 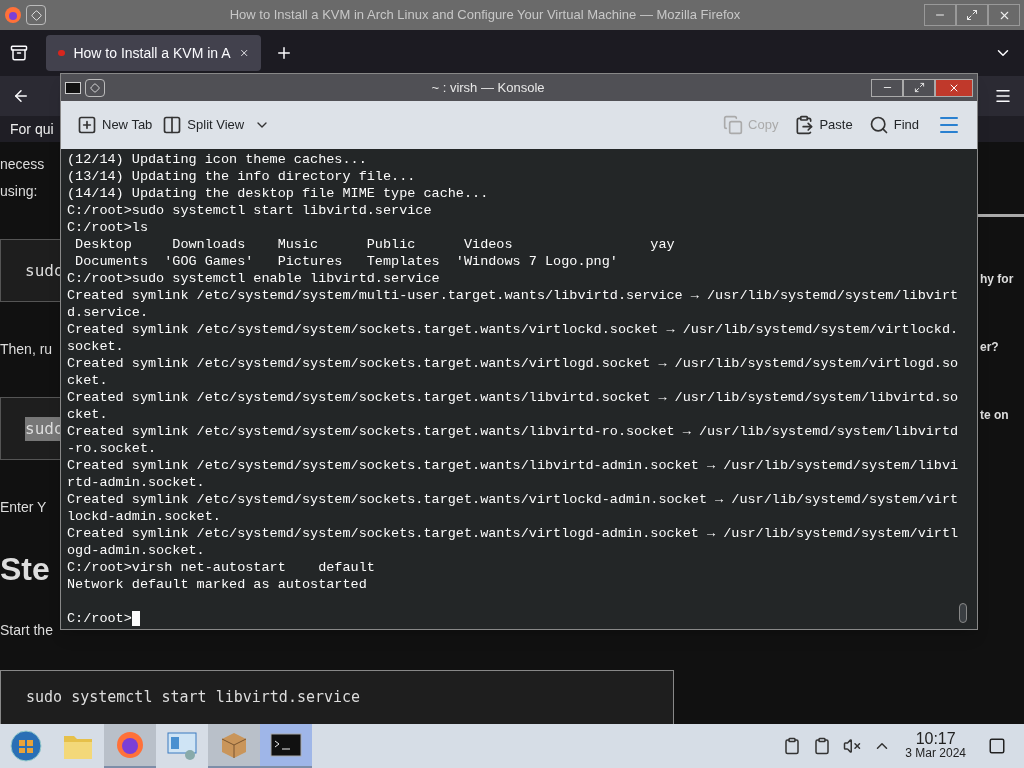 I want to click on terminal-line: rtd-admin.socket., so click(x=136, y=482).